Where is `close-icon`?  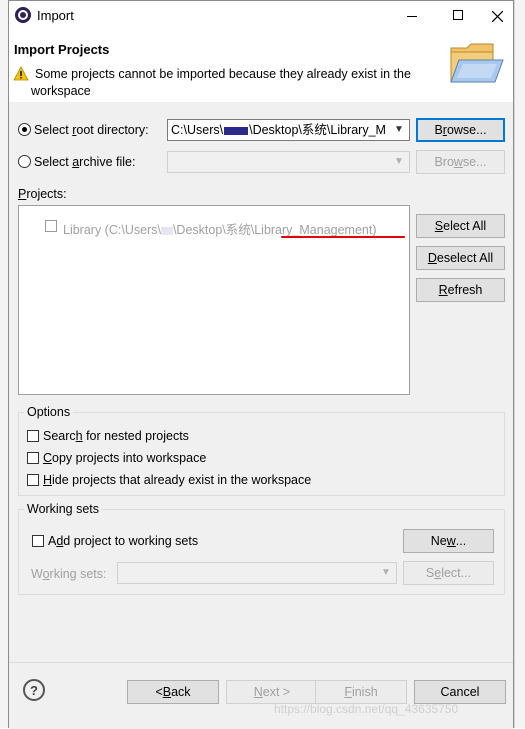 close-icon is located at coordinates (497, 16).